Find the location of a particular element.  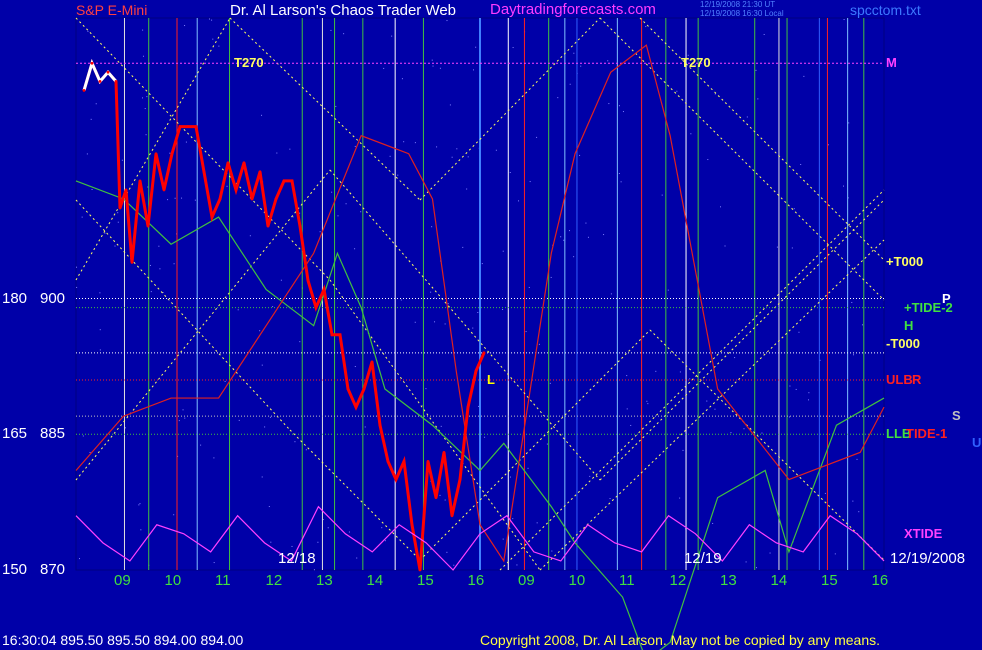

x-tick-label: 13 is located at coordinates (324, 580).